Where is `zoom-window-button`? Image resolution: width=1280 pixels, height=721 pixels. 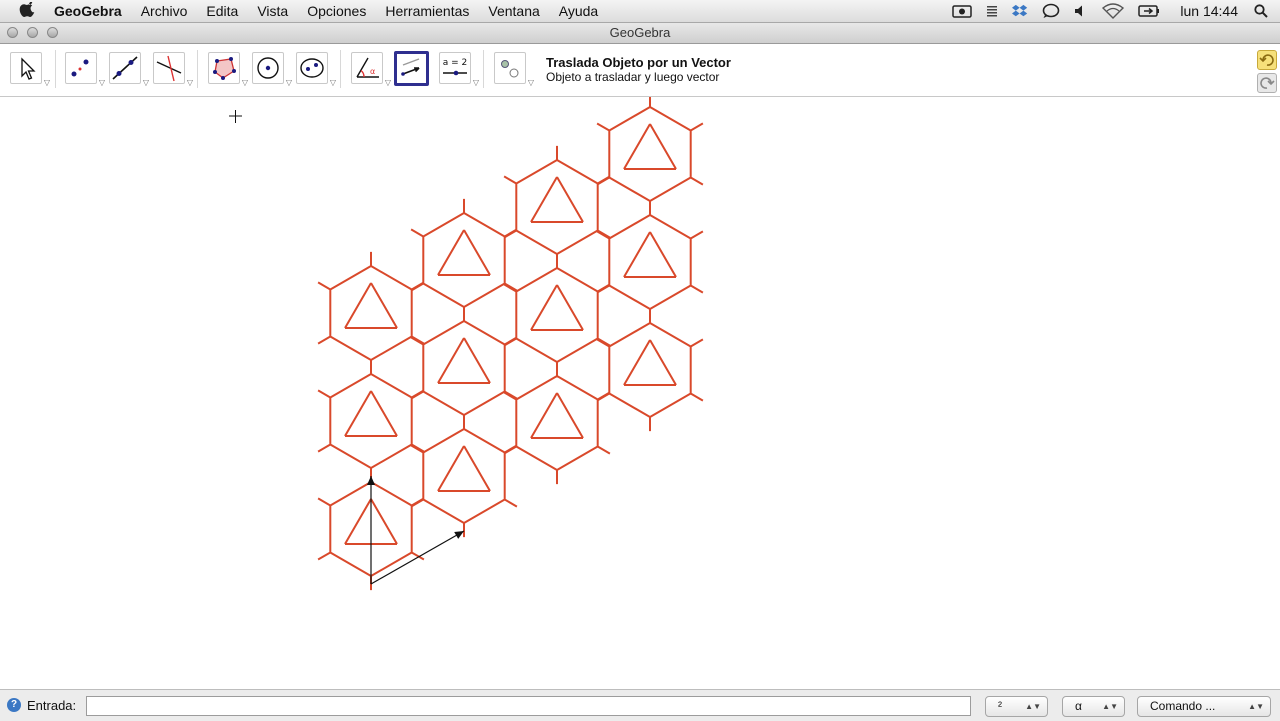
zoom-window-button is located at coordinates (52, 32).